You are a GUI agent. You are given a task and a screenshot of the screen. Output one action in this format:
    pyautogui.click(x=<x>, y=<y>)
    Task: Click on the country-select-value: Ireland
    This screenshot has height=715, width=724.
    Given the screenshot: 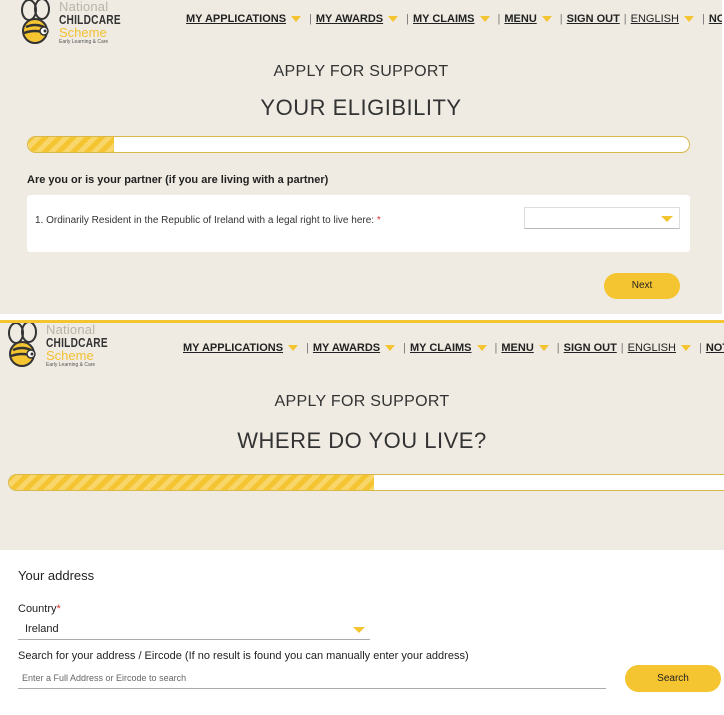 What is the action you would take?
    pyautogui.click(x=42, y=629)
    